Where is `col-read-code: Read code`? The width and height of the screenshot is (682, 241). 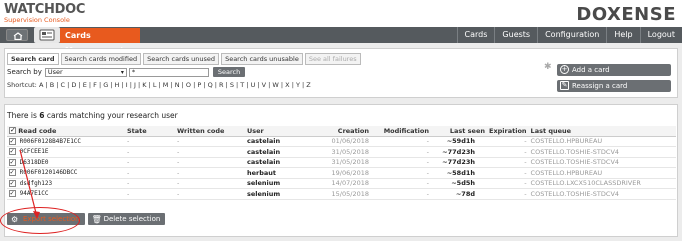
col-read-code: Read code is located at coordinates (37, 131).